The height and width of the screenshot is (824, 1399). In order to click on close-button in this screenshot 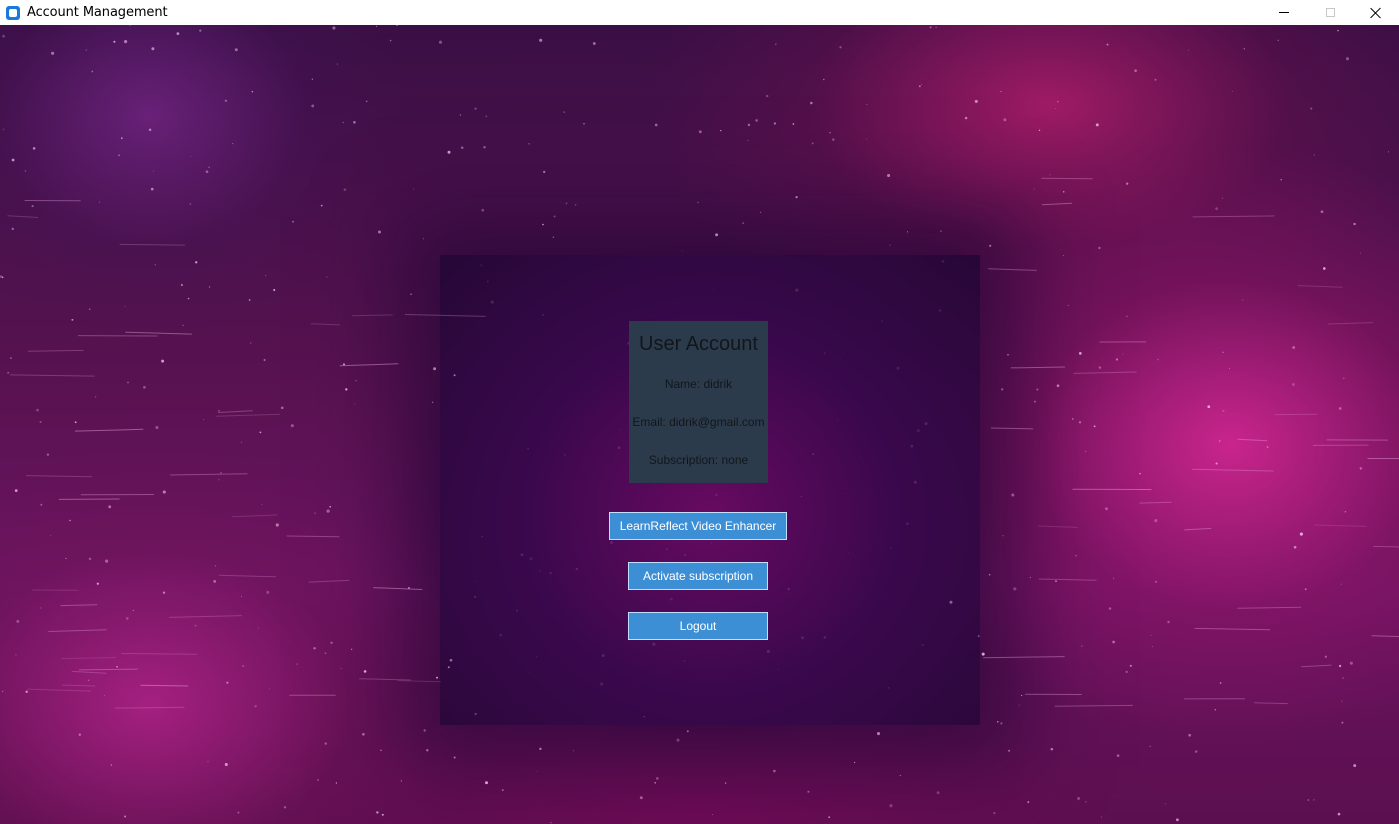, I will do `click(1376, 12)`.